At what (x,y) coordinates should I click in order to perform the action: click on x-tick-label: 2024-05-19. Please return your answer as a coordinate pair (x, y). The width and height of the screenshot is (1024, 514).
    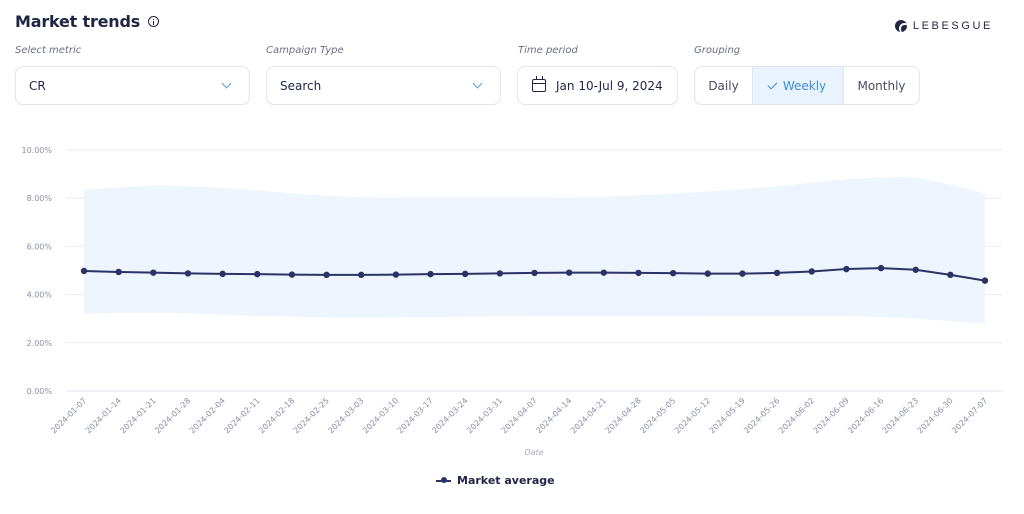
    Looking at the image, I should click on (727, 415).